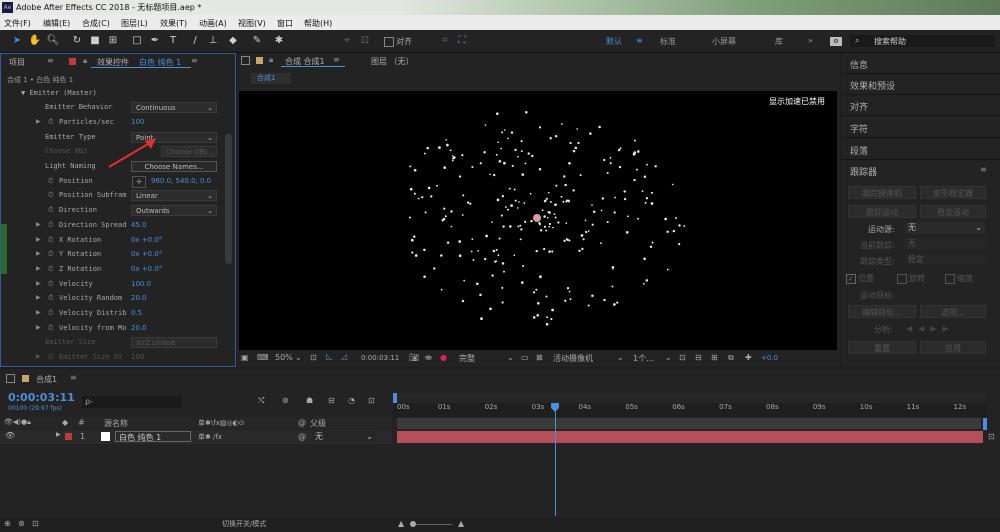  I want to click on workspace-small-screen: 小屏幕, so click(724, 41).